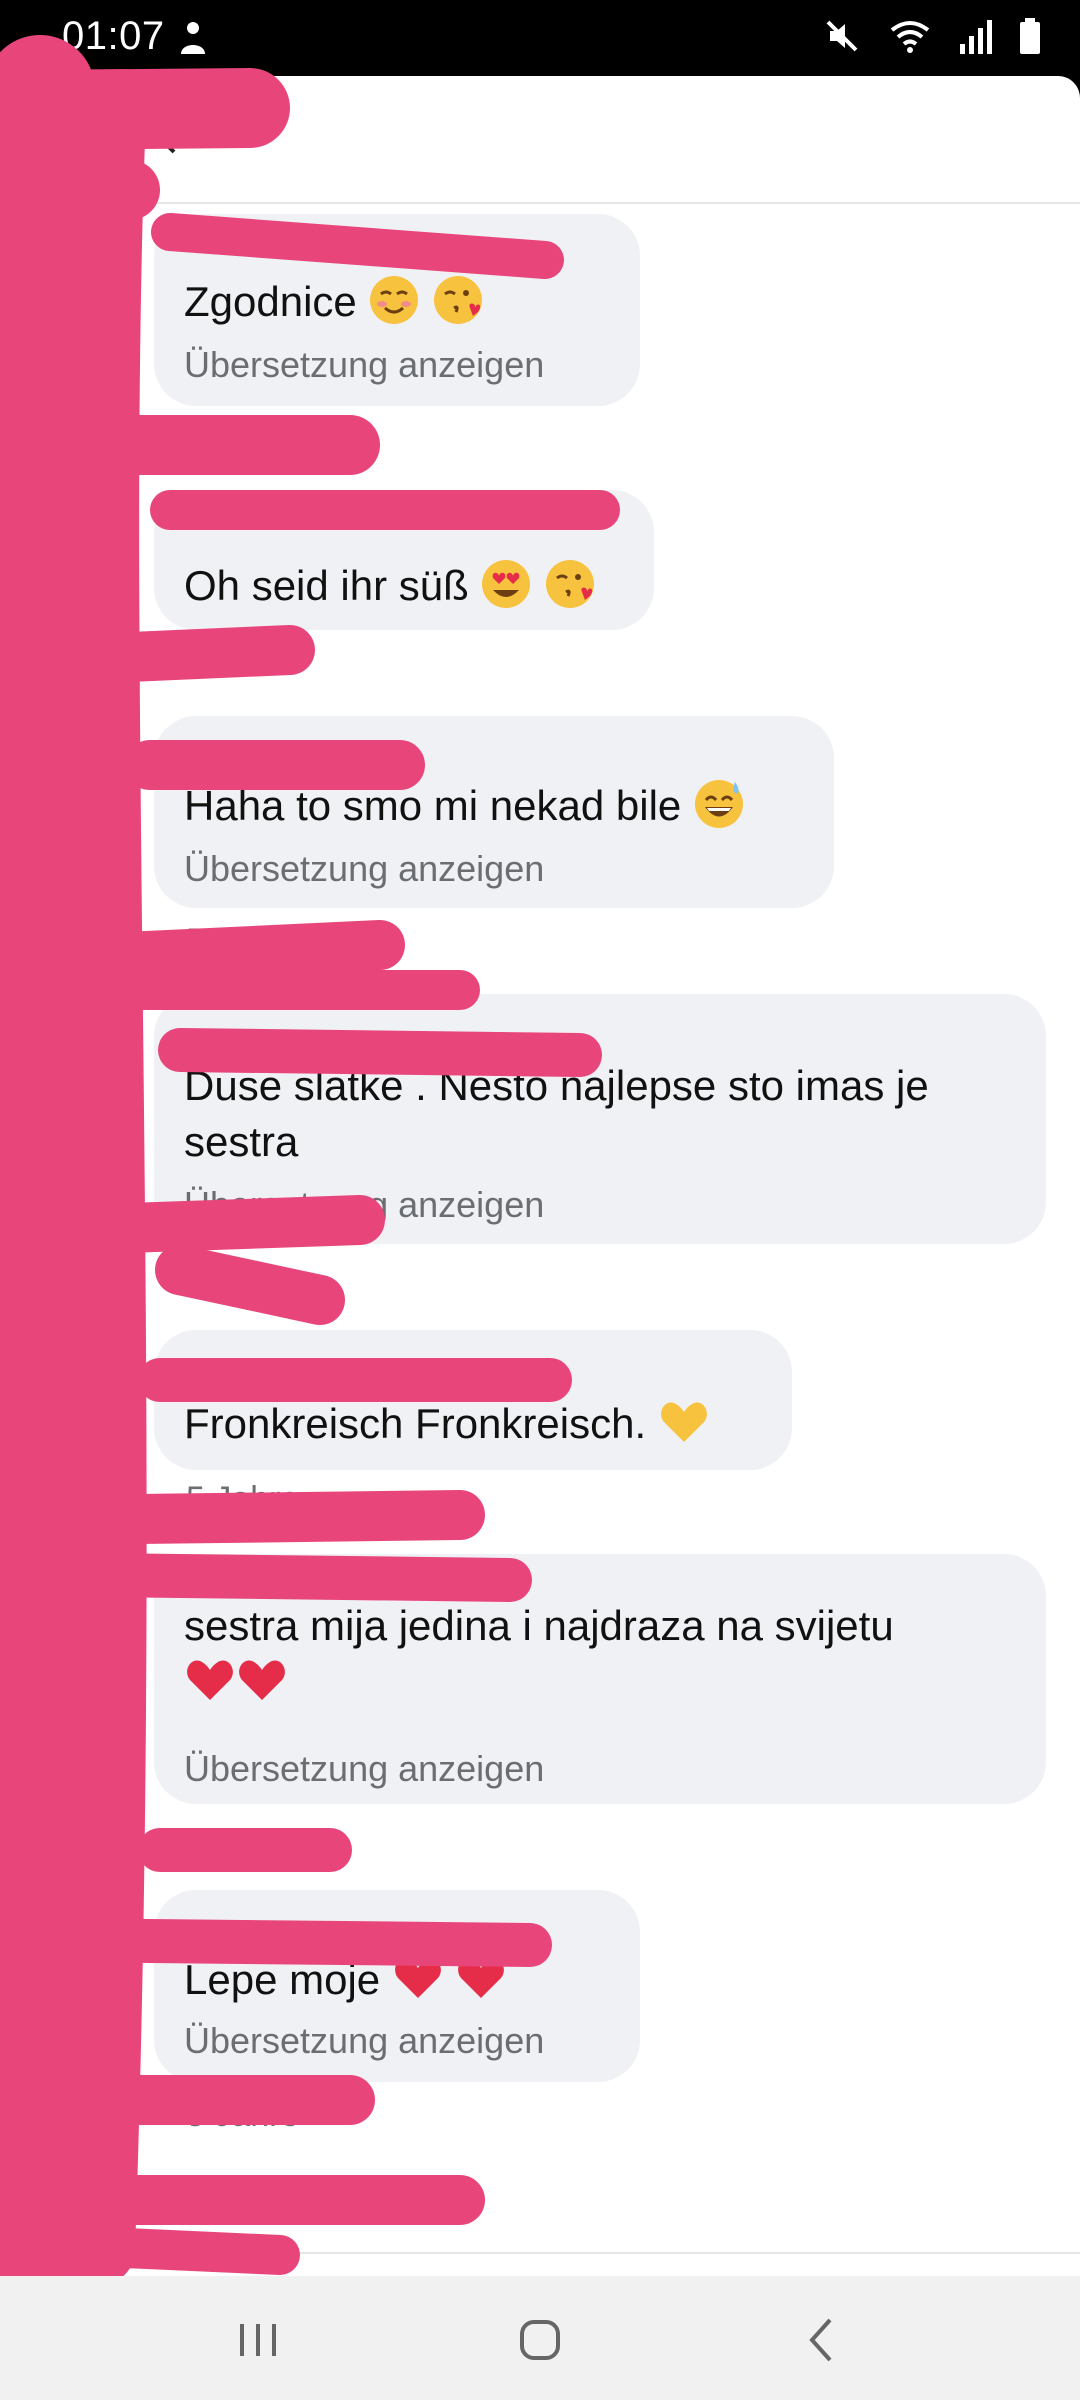 The width and height of the screenshot is (1080, 2400). I want to click on comment-text-row: Oh seid ihr süß, so click(390, 586).